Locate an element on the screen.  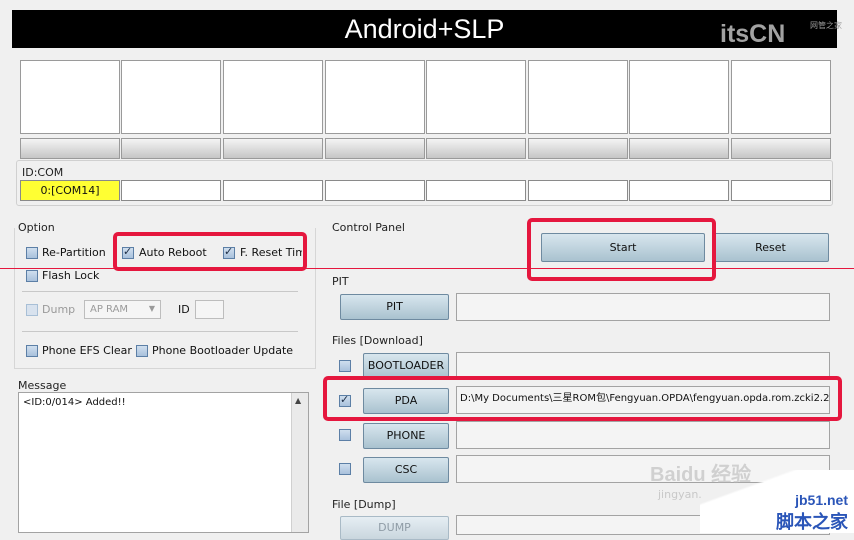
jb51-cn-text: 脚本之家 is located at coordinates (812, 522).